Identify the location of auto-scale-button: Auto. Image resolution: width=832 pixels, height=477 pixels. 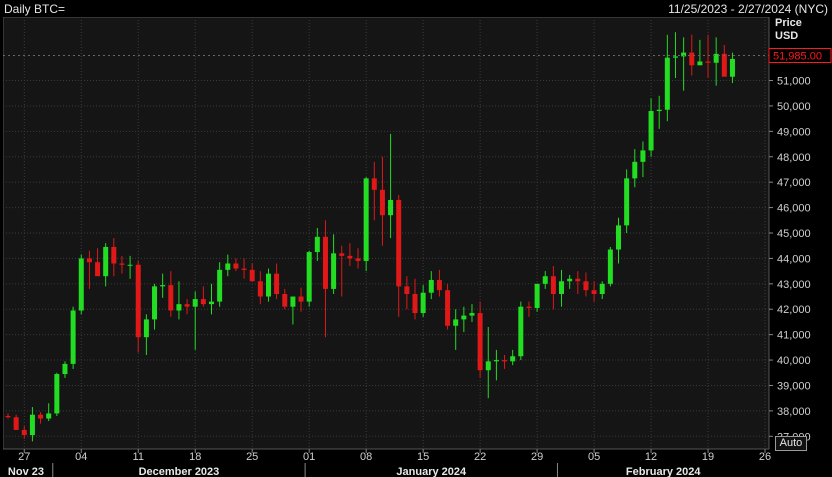
(791, 443).